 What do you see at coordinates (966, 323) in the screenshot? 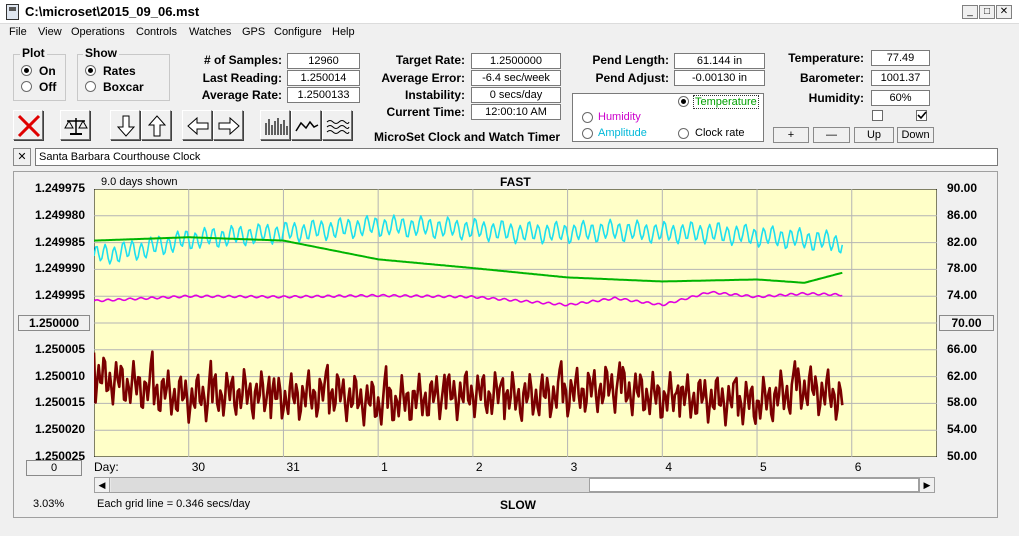
I see `center-temp-button: 70.00` at bounding box center [966, 323].